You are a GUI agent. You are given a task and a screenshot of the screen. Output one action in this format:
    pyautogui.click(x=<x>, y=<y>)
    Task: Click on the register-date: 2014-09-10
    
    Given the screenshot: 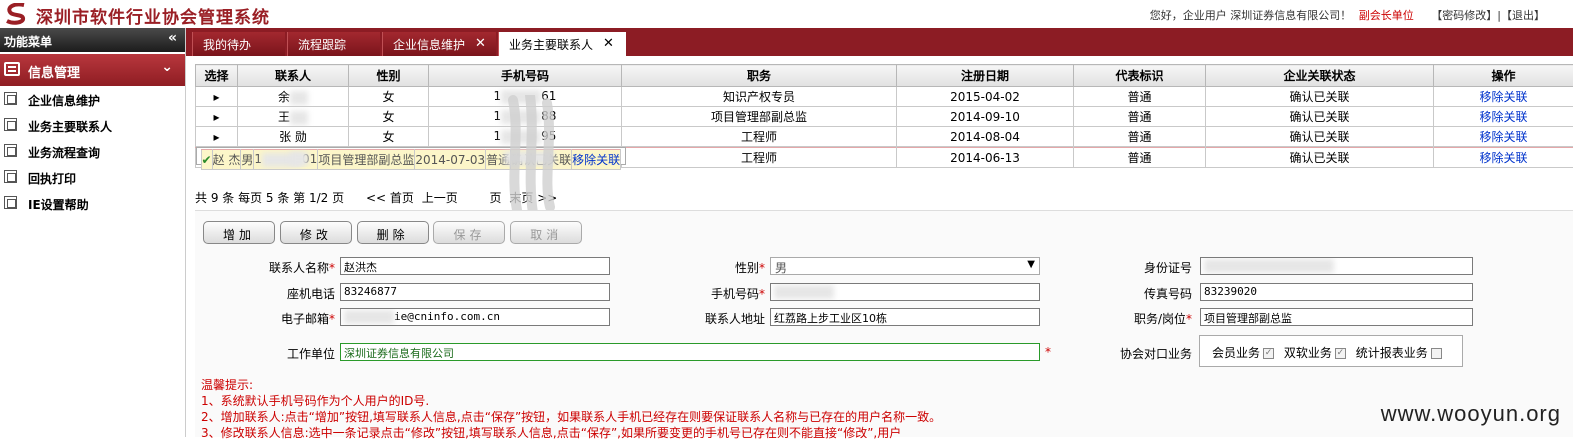 What is the action you would take?
    pyautogui.click(x=985, y=117)
    